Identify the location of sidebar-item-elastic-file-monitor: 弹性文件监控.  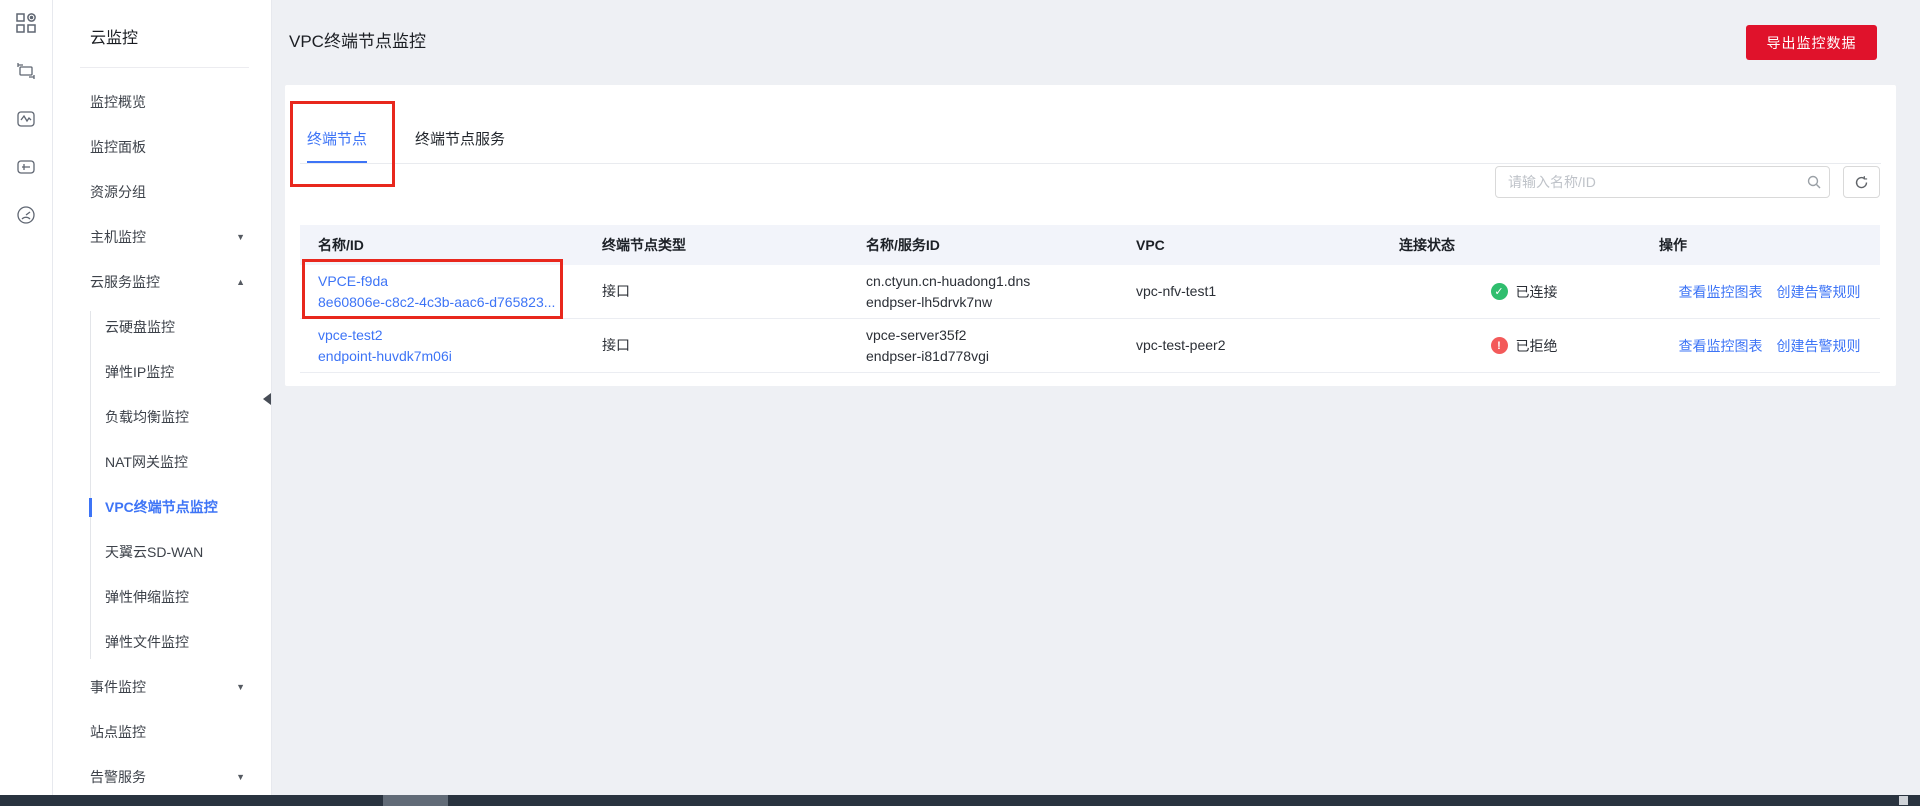
(162, 642).